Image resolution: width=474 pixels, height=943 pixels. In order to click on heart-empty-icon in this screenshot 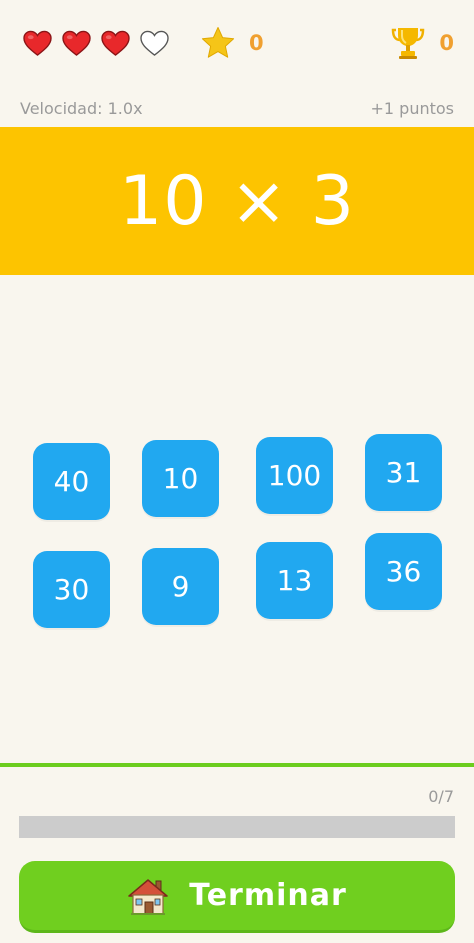, I will do `click(154, 43)`.